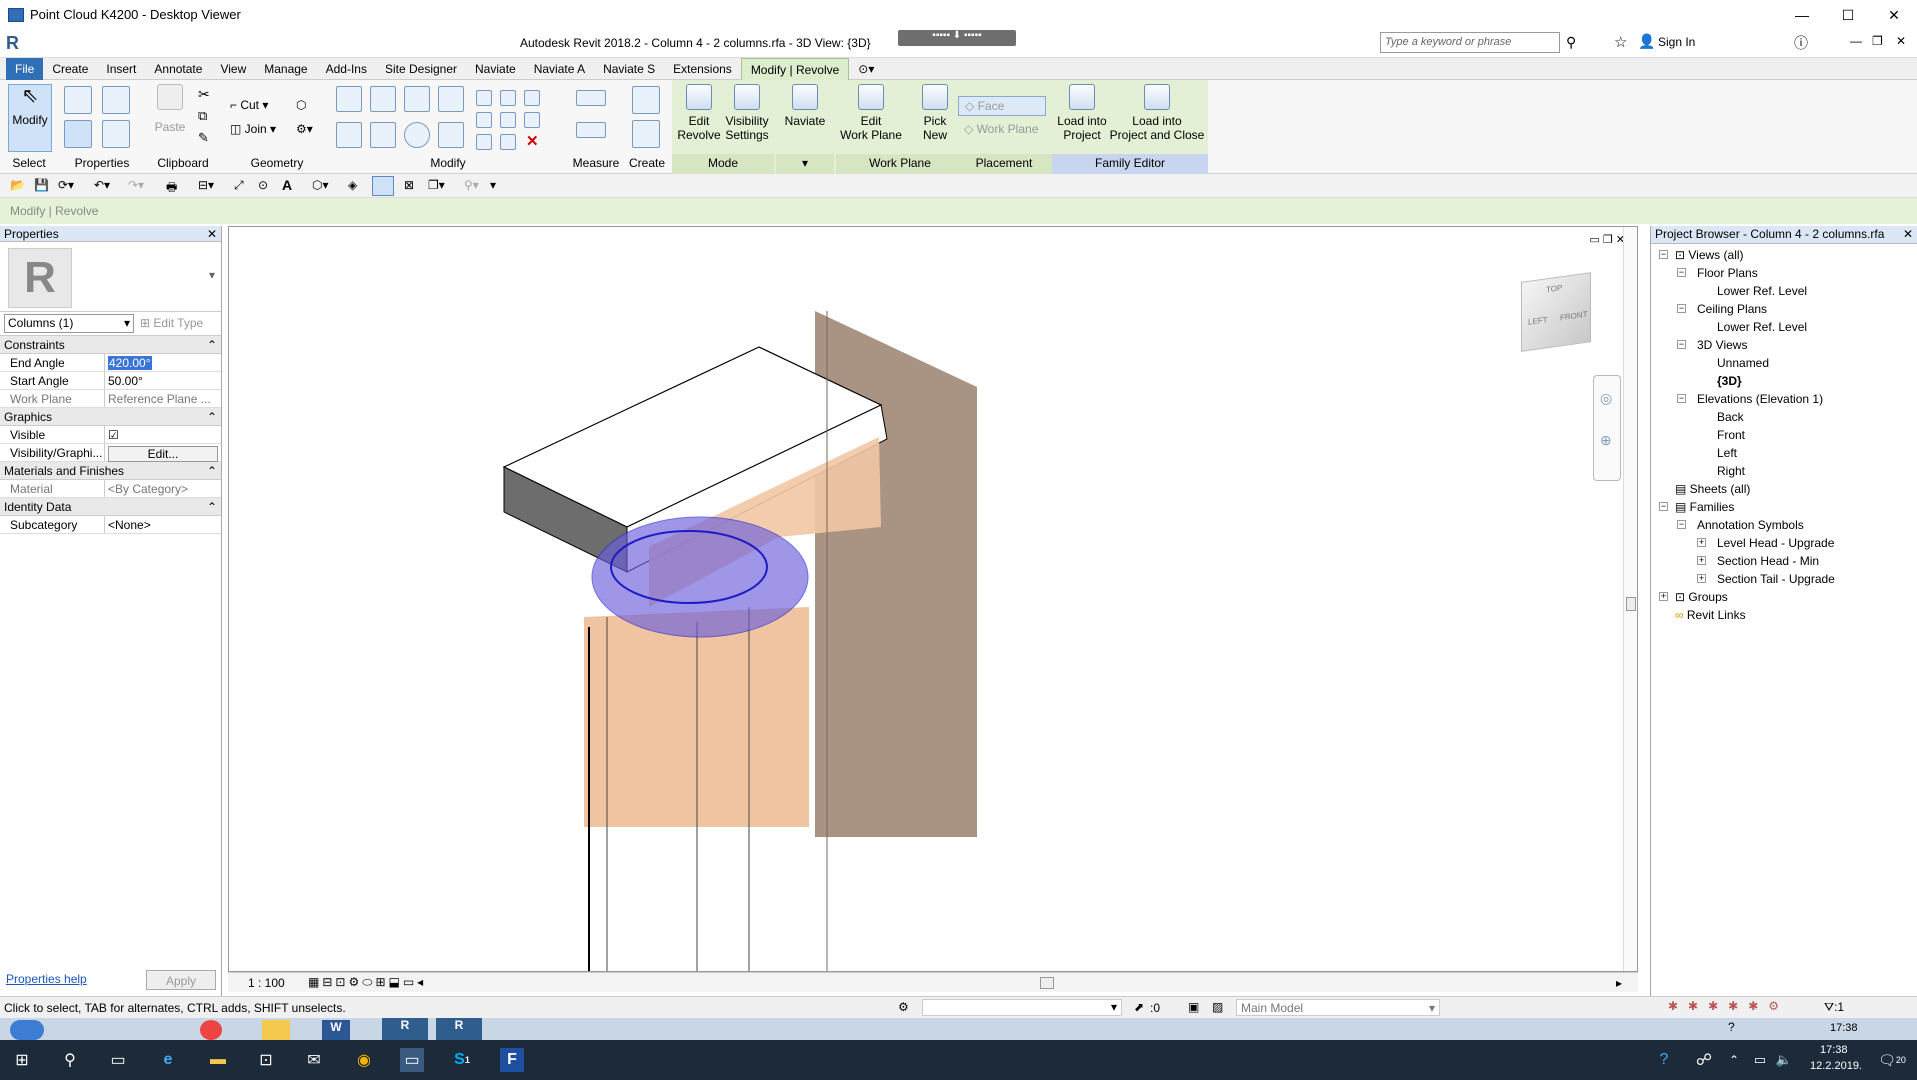 The height and width of the screenshot is (1080, 1917). I want to click on search-icon: ⚲, so click(70, 1060).